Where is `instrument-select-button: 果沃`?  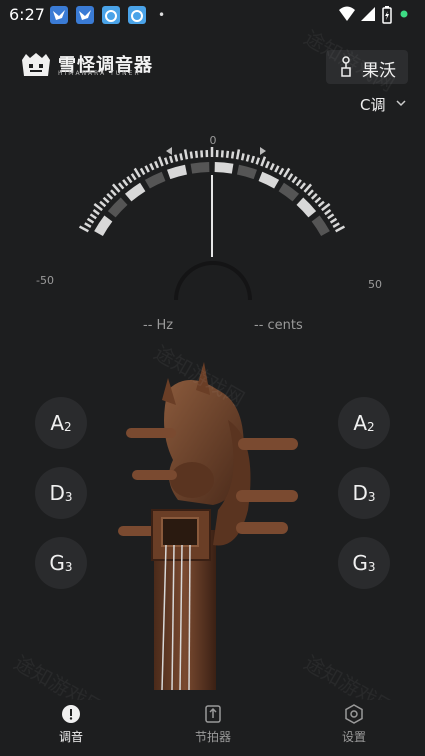 instrument-select-button: 果沃 is located at coordinates (367, 67).